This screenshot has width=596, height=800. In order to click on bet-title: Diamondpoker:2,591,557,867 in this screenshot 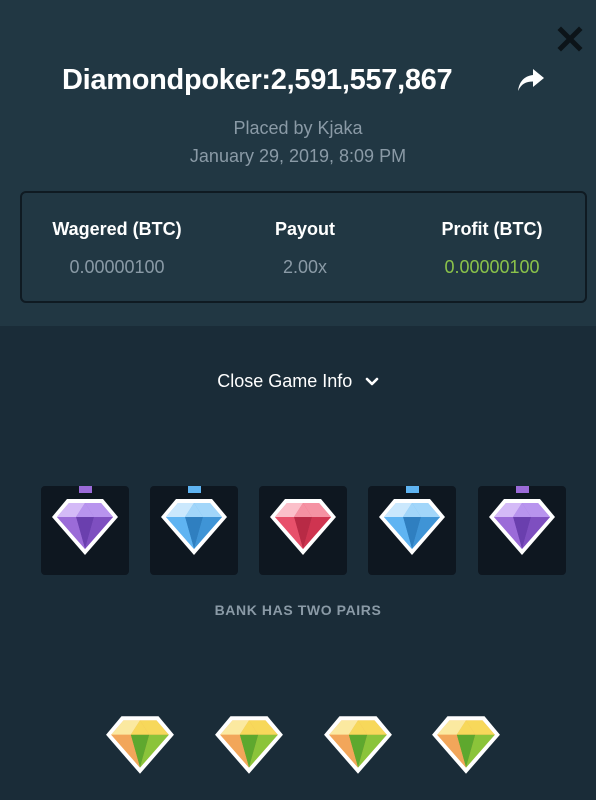, I will do `click(257, 80)`.